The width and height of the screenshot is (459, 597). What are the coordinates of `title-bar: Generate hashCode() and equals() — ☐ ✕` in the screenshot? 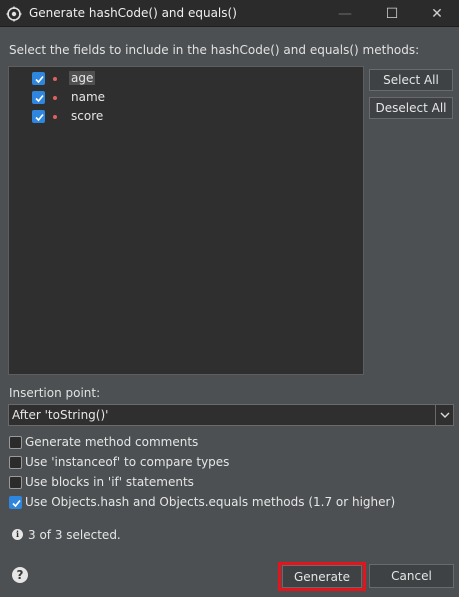 It's located at (229, 13).